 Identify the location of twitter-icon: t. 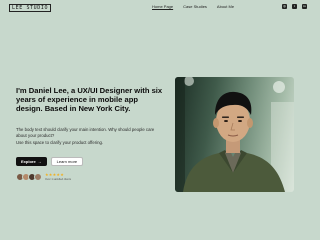
(294, 6).